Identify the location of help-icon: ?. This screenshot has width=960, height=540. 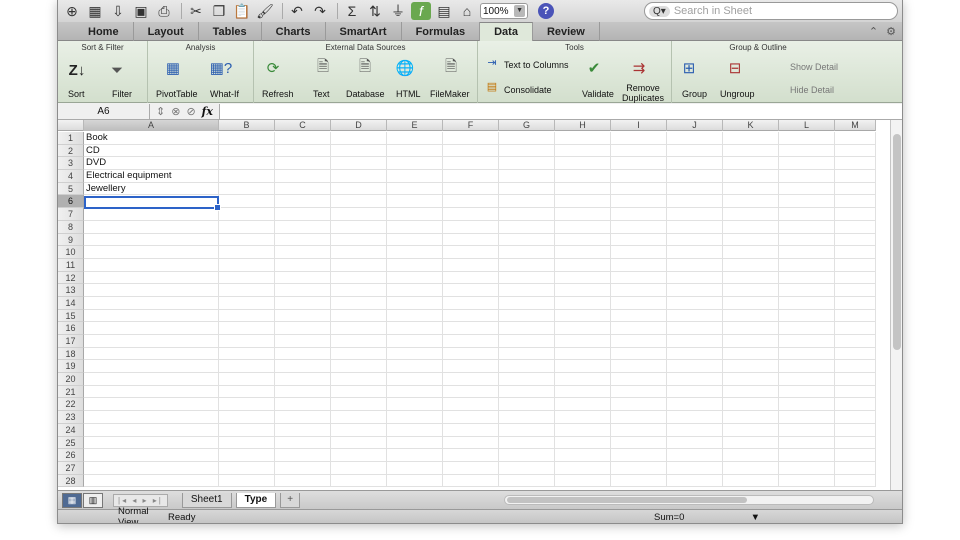
(546, 11).